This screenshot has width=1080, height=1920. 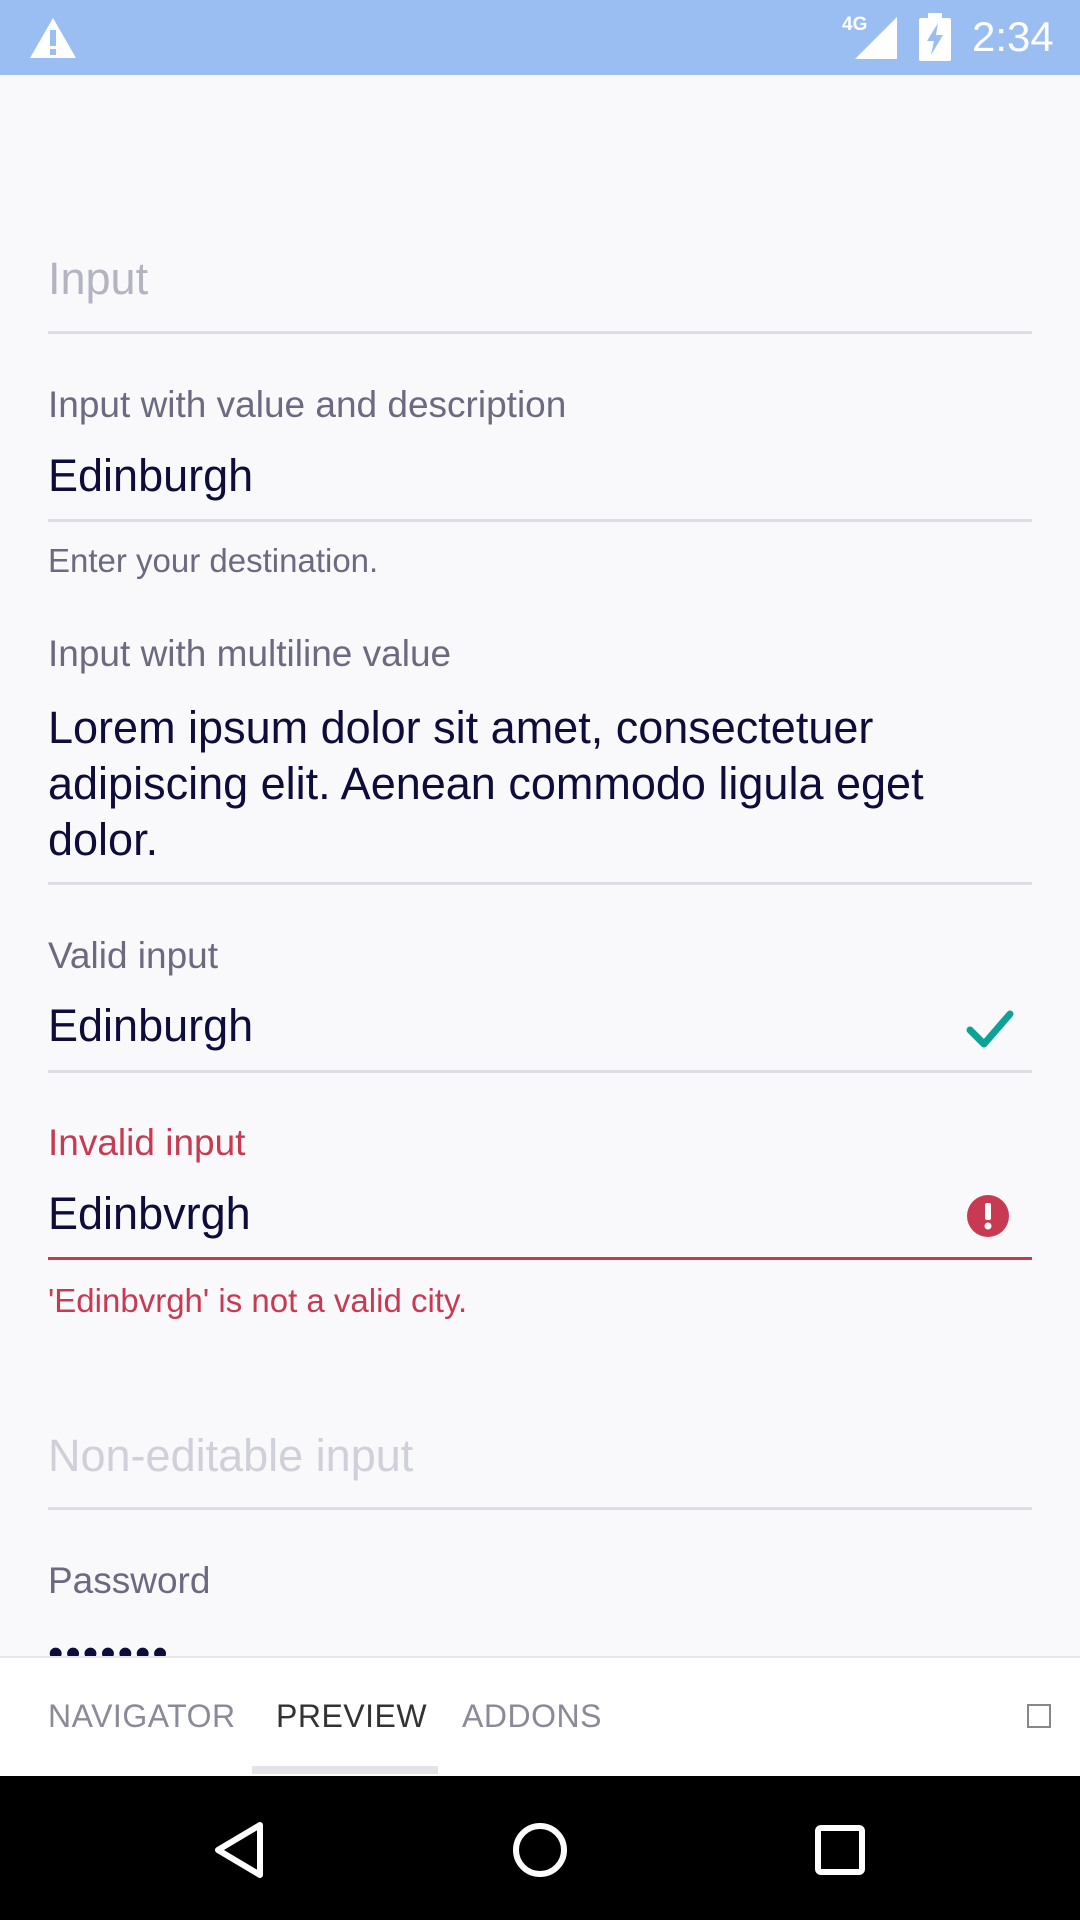 I want to click on input-placeholder: Input, so click(x=98, y=278).